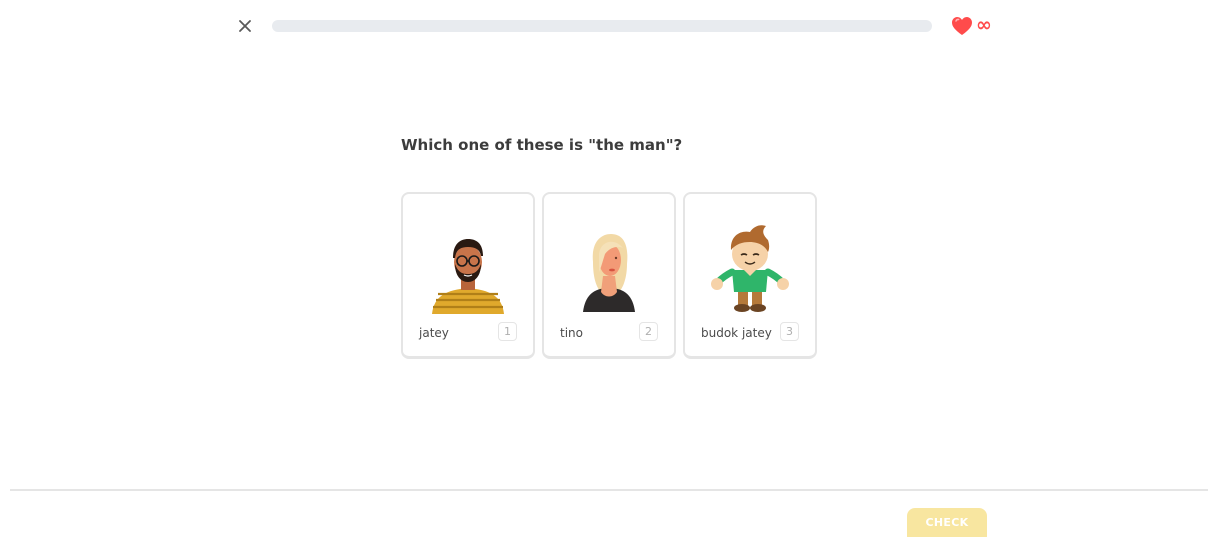 This screenshot has width=1208, height=537. Describe the element at coordinates (609, 263) in the screenshot. I see `woman-illustration` at that location.